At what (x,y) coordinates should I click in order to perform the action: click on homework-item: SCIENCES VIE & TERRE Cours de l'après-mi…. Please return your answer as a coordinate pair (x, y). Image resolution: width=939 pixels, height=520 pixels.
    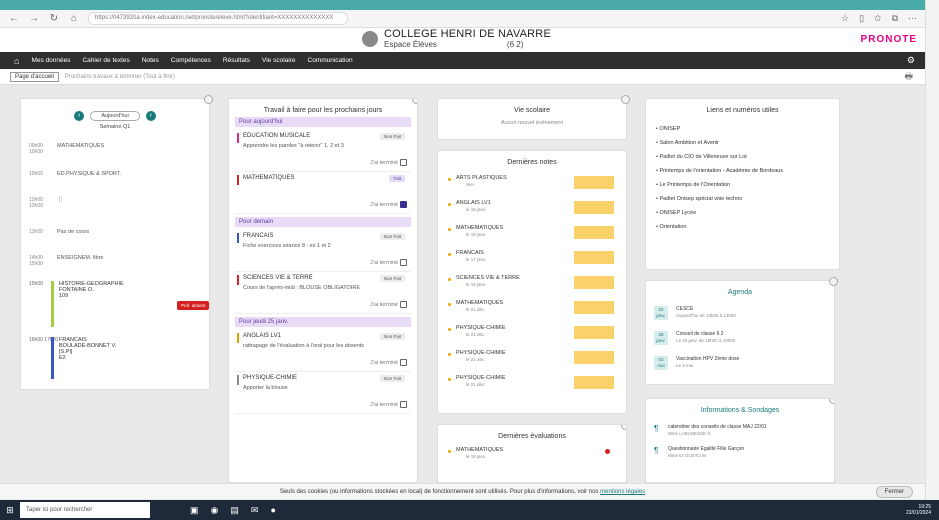
    Looking at the image, I should click on (323, 293).